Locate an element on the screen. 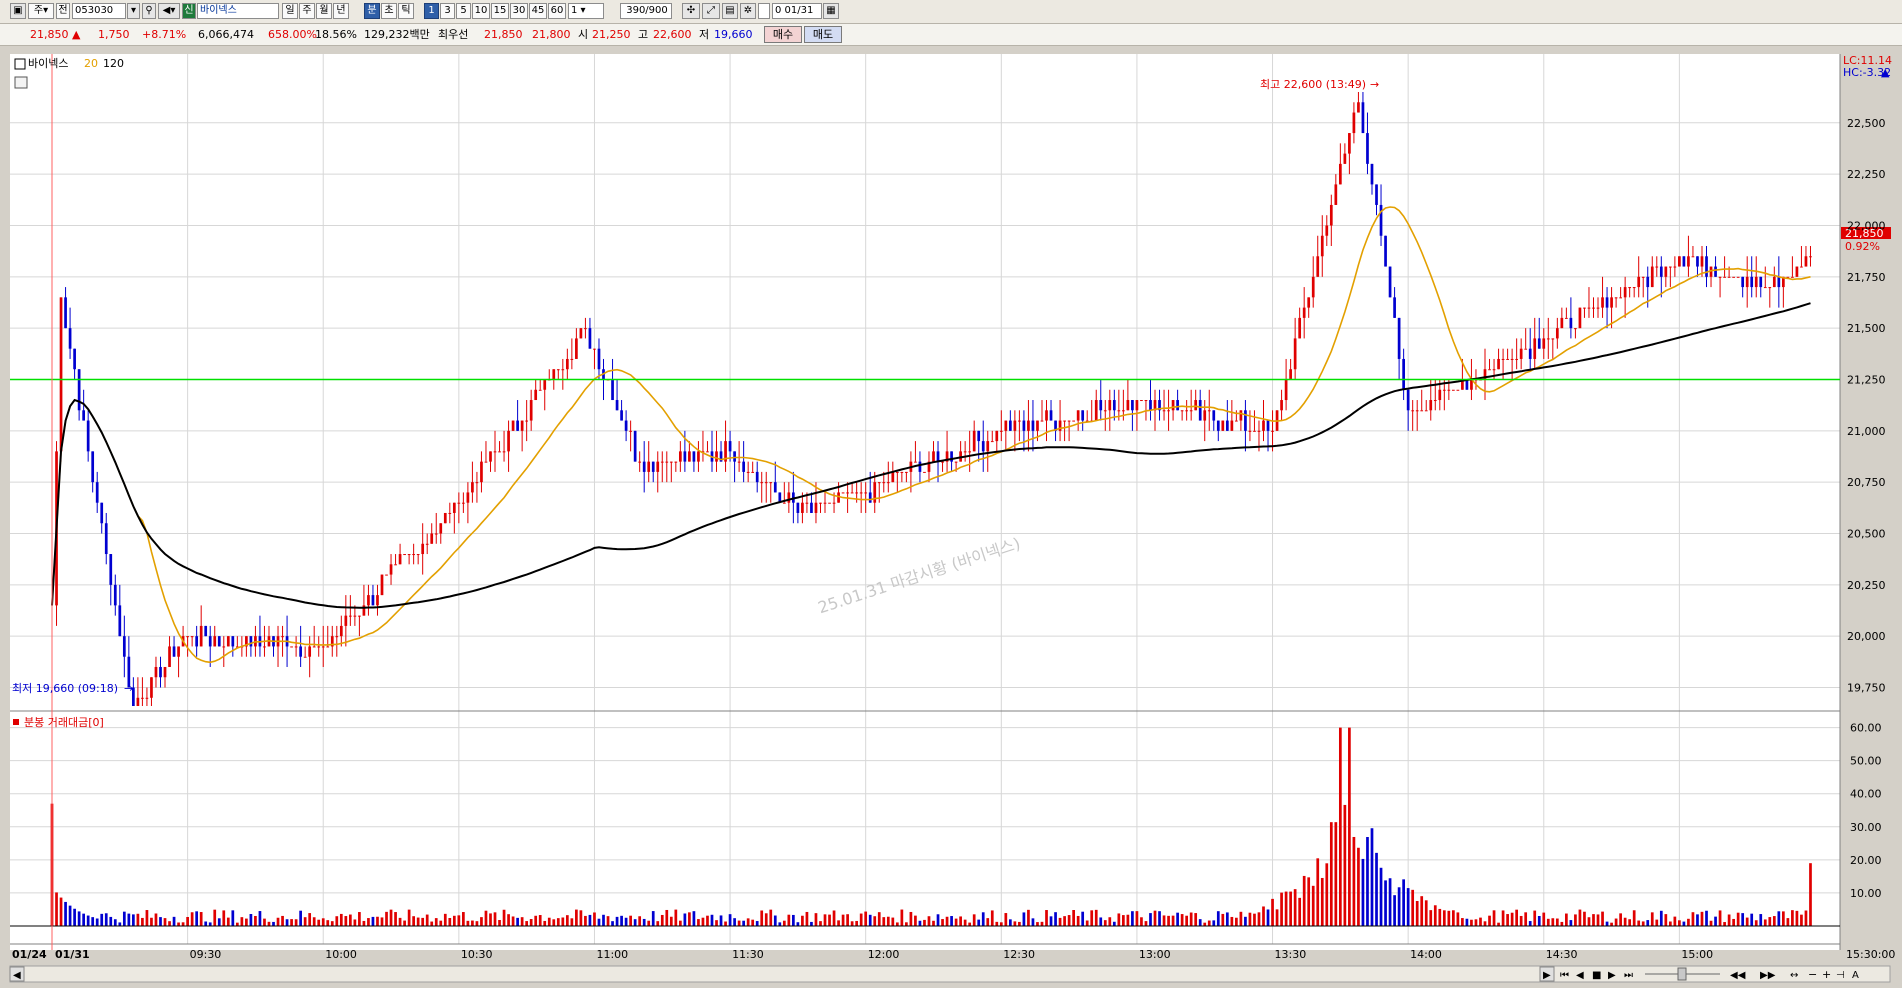  period-year: 년 is located at coordinates (341, 11).